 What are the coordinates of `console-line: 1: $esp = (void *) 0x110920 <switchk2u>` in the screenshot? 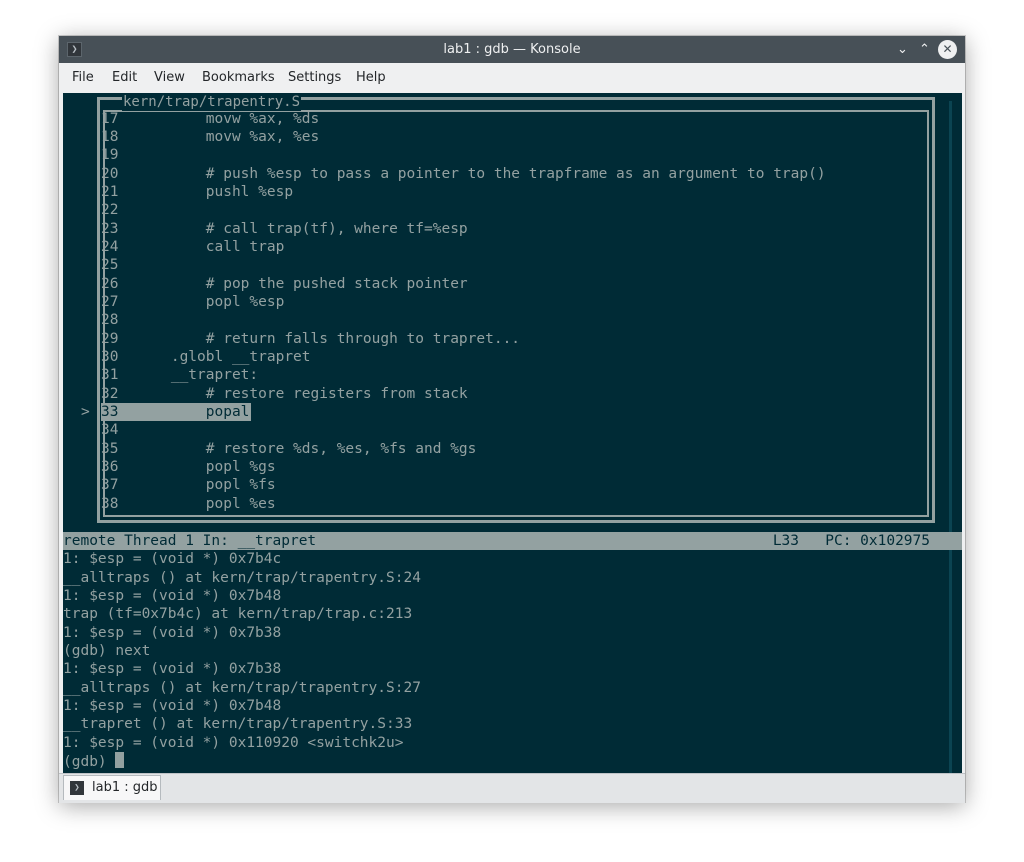 It's located at (233, 743).